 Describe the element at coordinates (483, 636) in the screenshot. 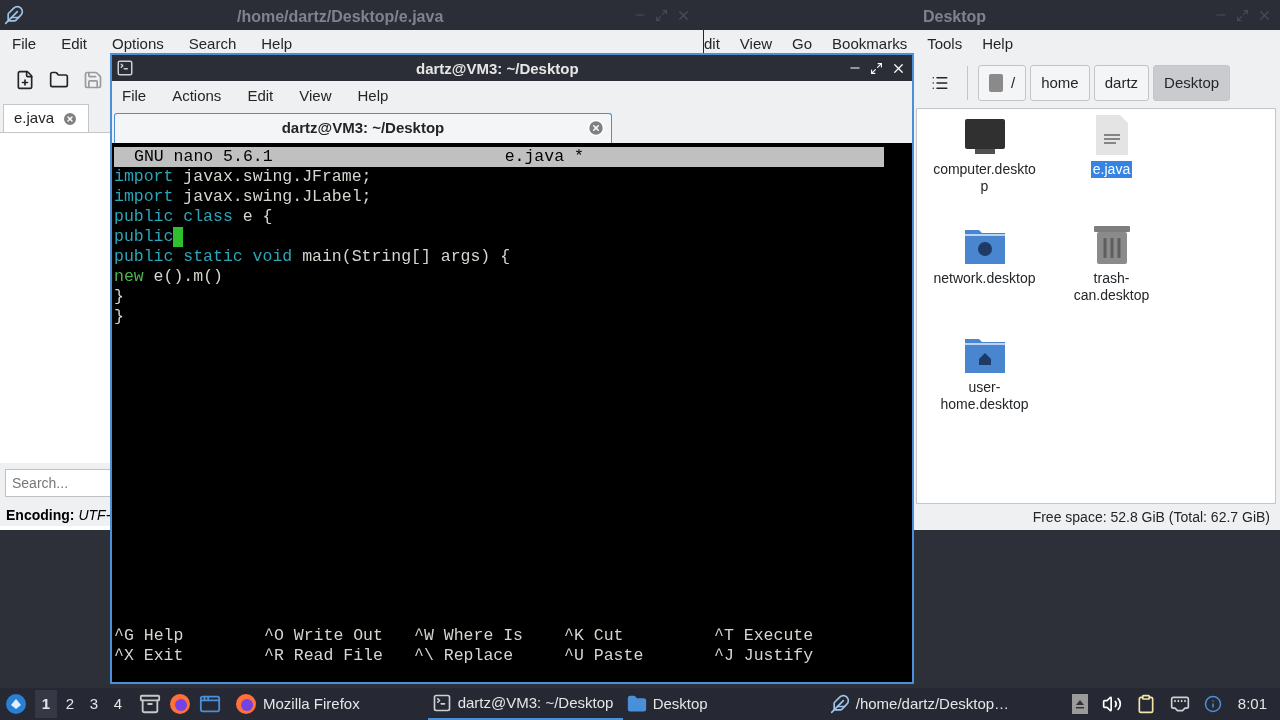

I see `shortcut-label: Where Is` at that location.